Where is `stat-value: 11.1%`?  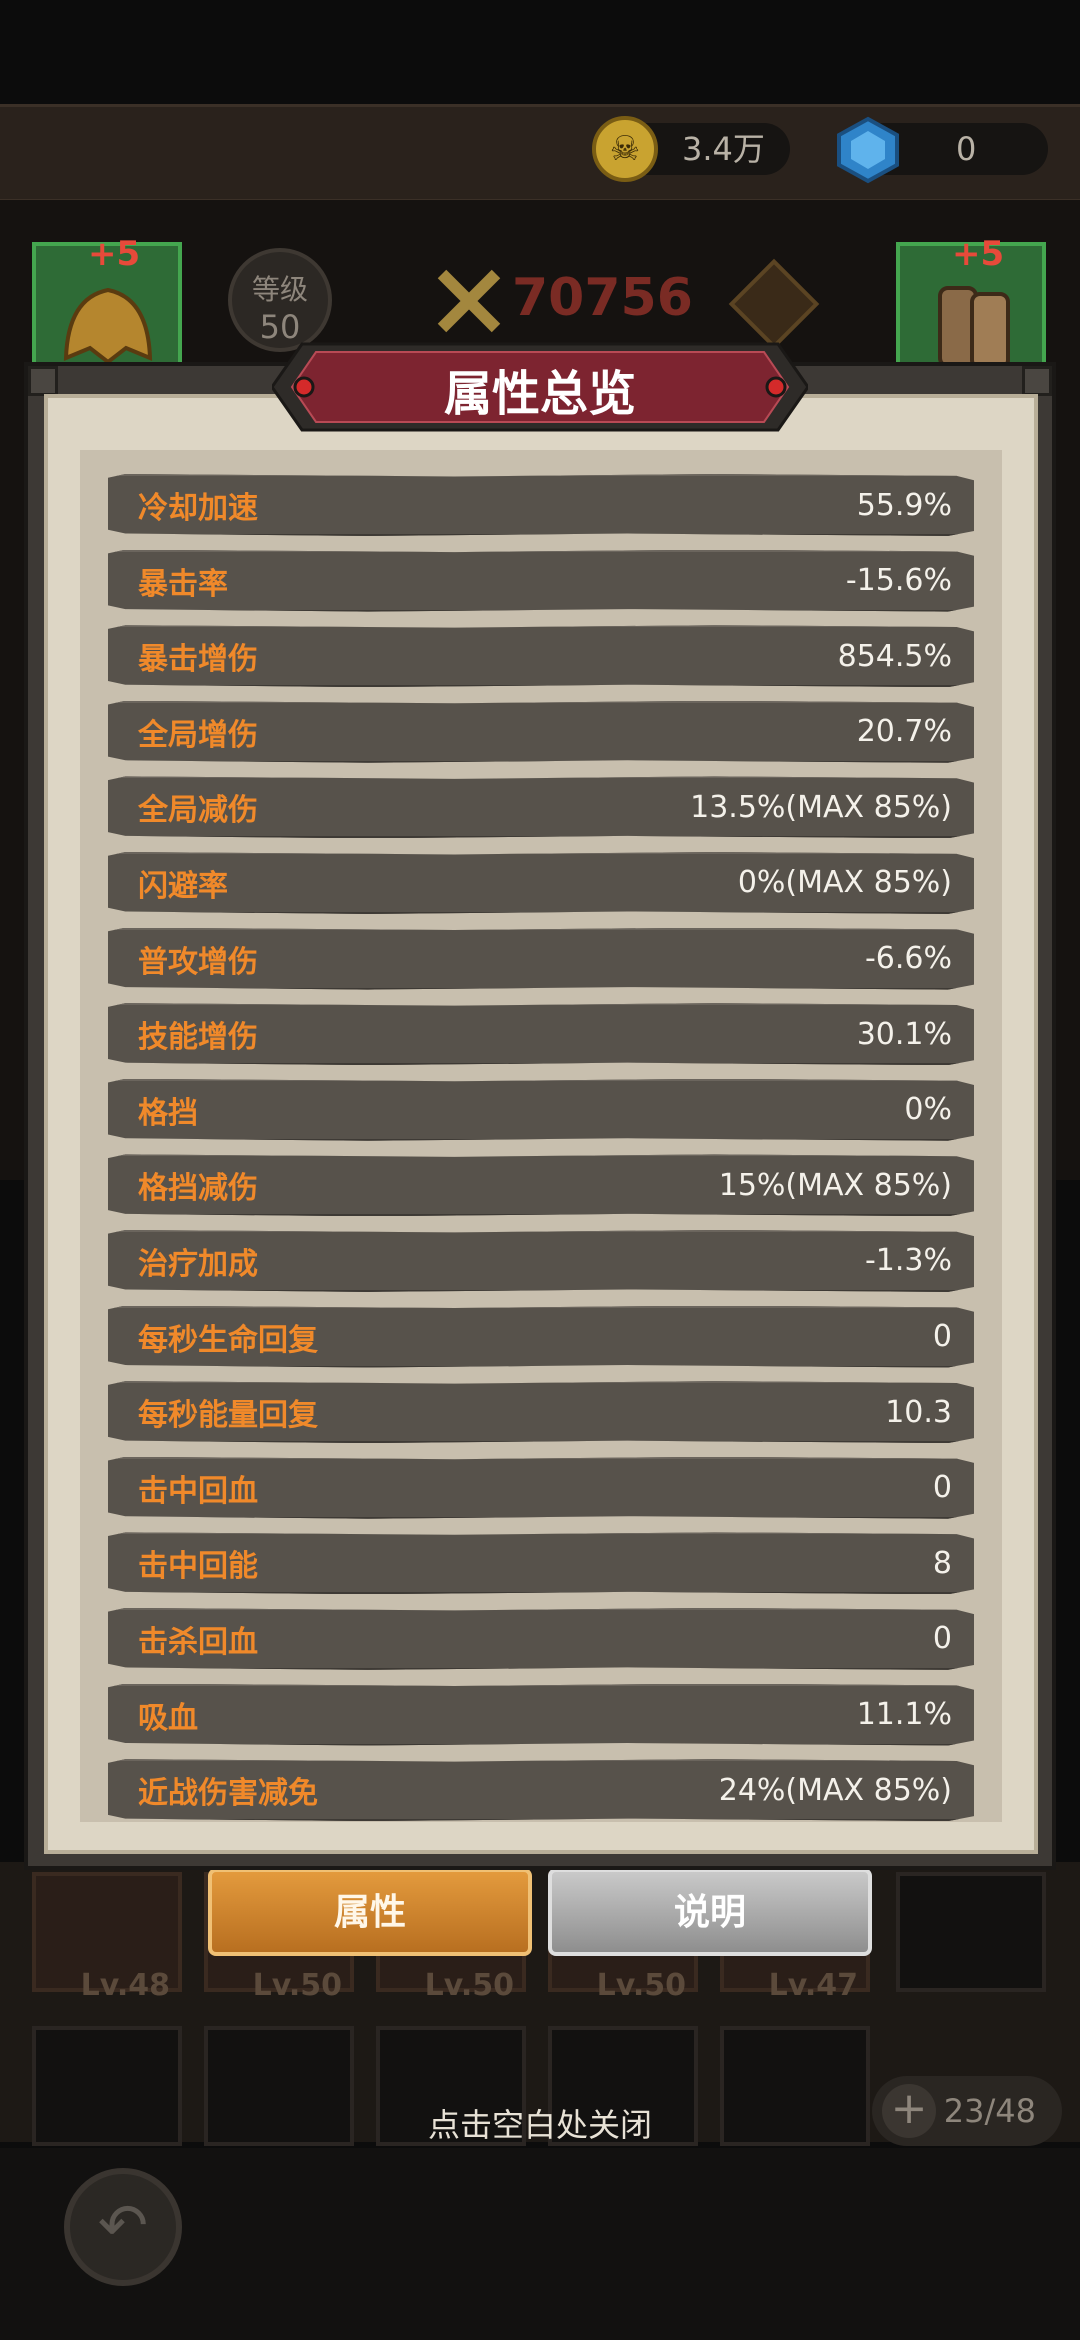 stat-value: 11.1% is located at coordinates (904, 1714).